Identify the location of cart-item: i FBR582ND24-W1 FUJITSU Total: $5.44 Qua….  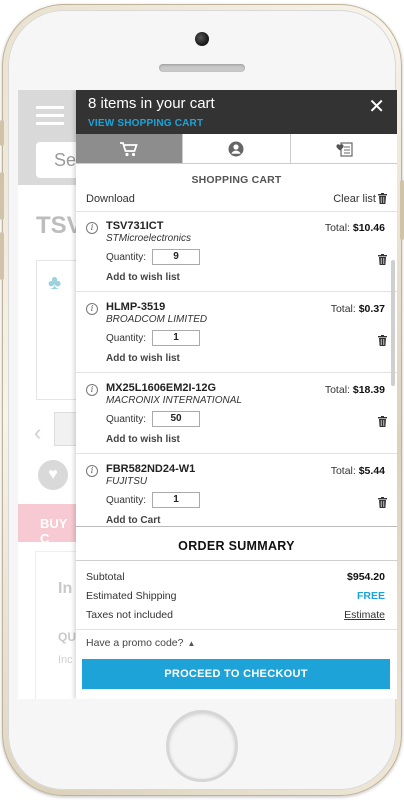
(236, 490).